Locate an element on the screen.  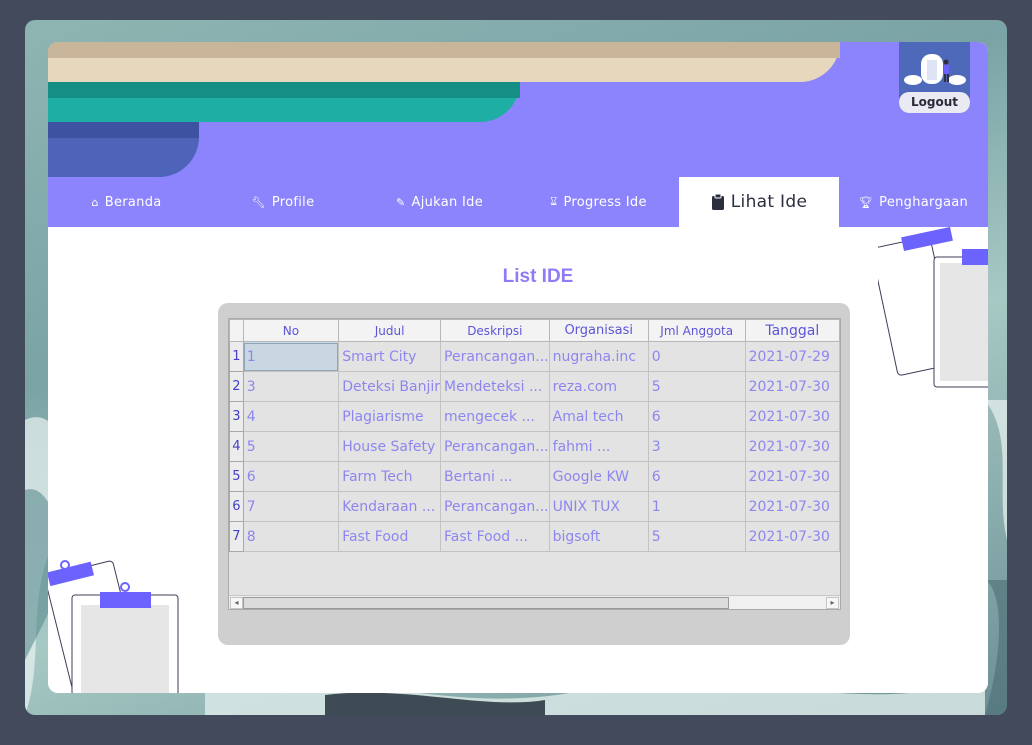
cell-judul: Deteksi Banjir is located at coordinates (390, 386).